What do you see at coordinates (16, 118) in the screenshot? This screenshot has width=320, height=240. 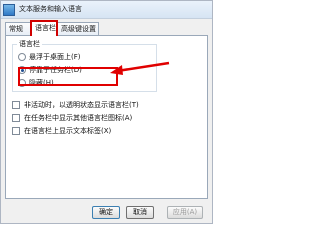 I see `extra-icons-checkbox` at bounding box center [16, 118].